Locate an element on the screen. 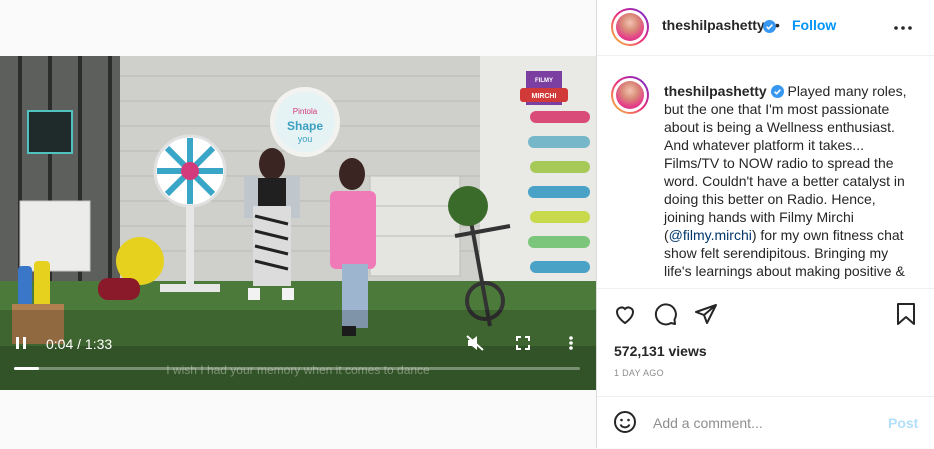  caption-username: theshilpashetty is located at coordinates (715, 91).